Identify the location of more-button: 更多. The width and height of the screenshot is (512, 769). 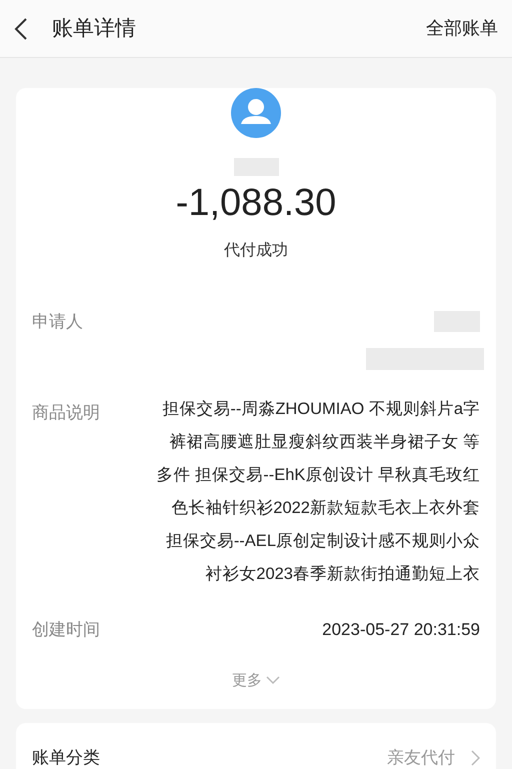
(256, 681).